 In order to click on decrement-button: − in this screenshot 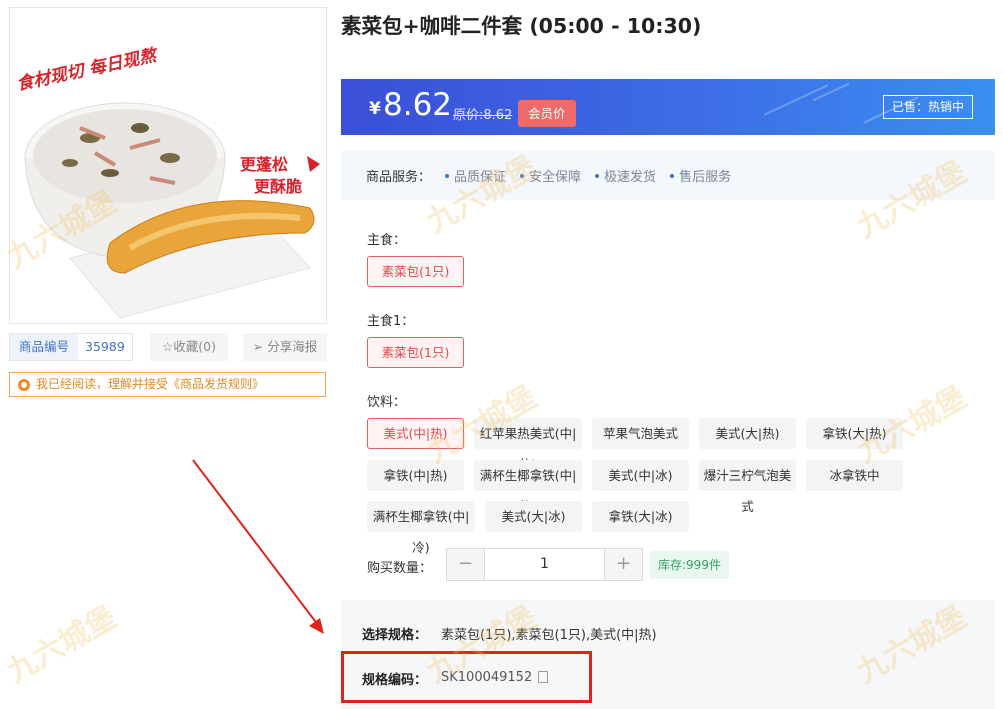, I will do `click(465, 564)`.